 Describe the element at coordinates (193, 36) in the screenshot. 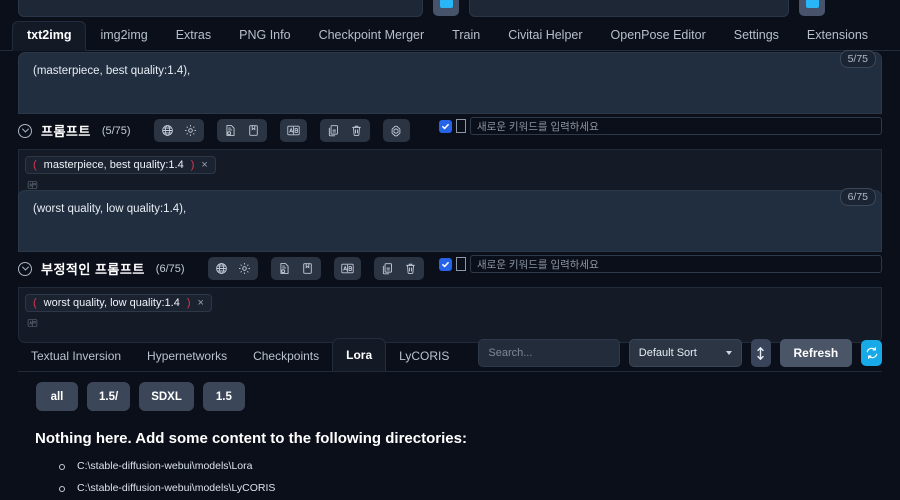

I see `tab-extras: Extras` at that location.